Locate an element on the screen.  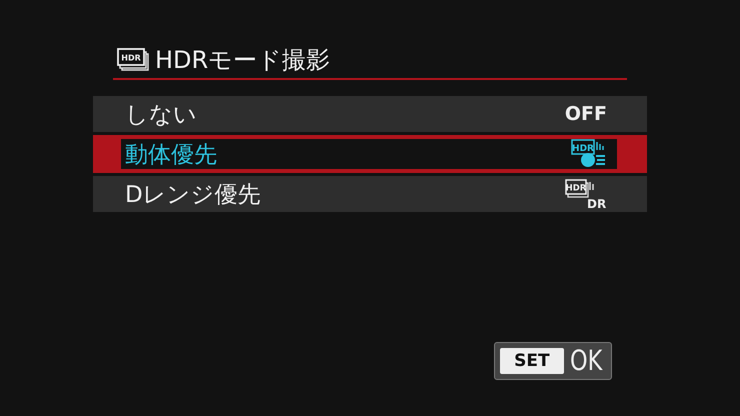
set-ok-button: SET OK is located at coordinates (553, 361).